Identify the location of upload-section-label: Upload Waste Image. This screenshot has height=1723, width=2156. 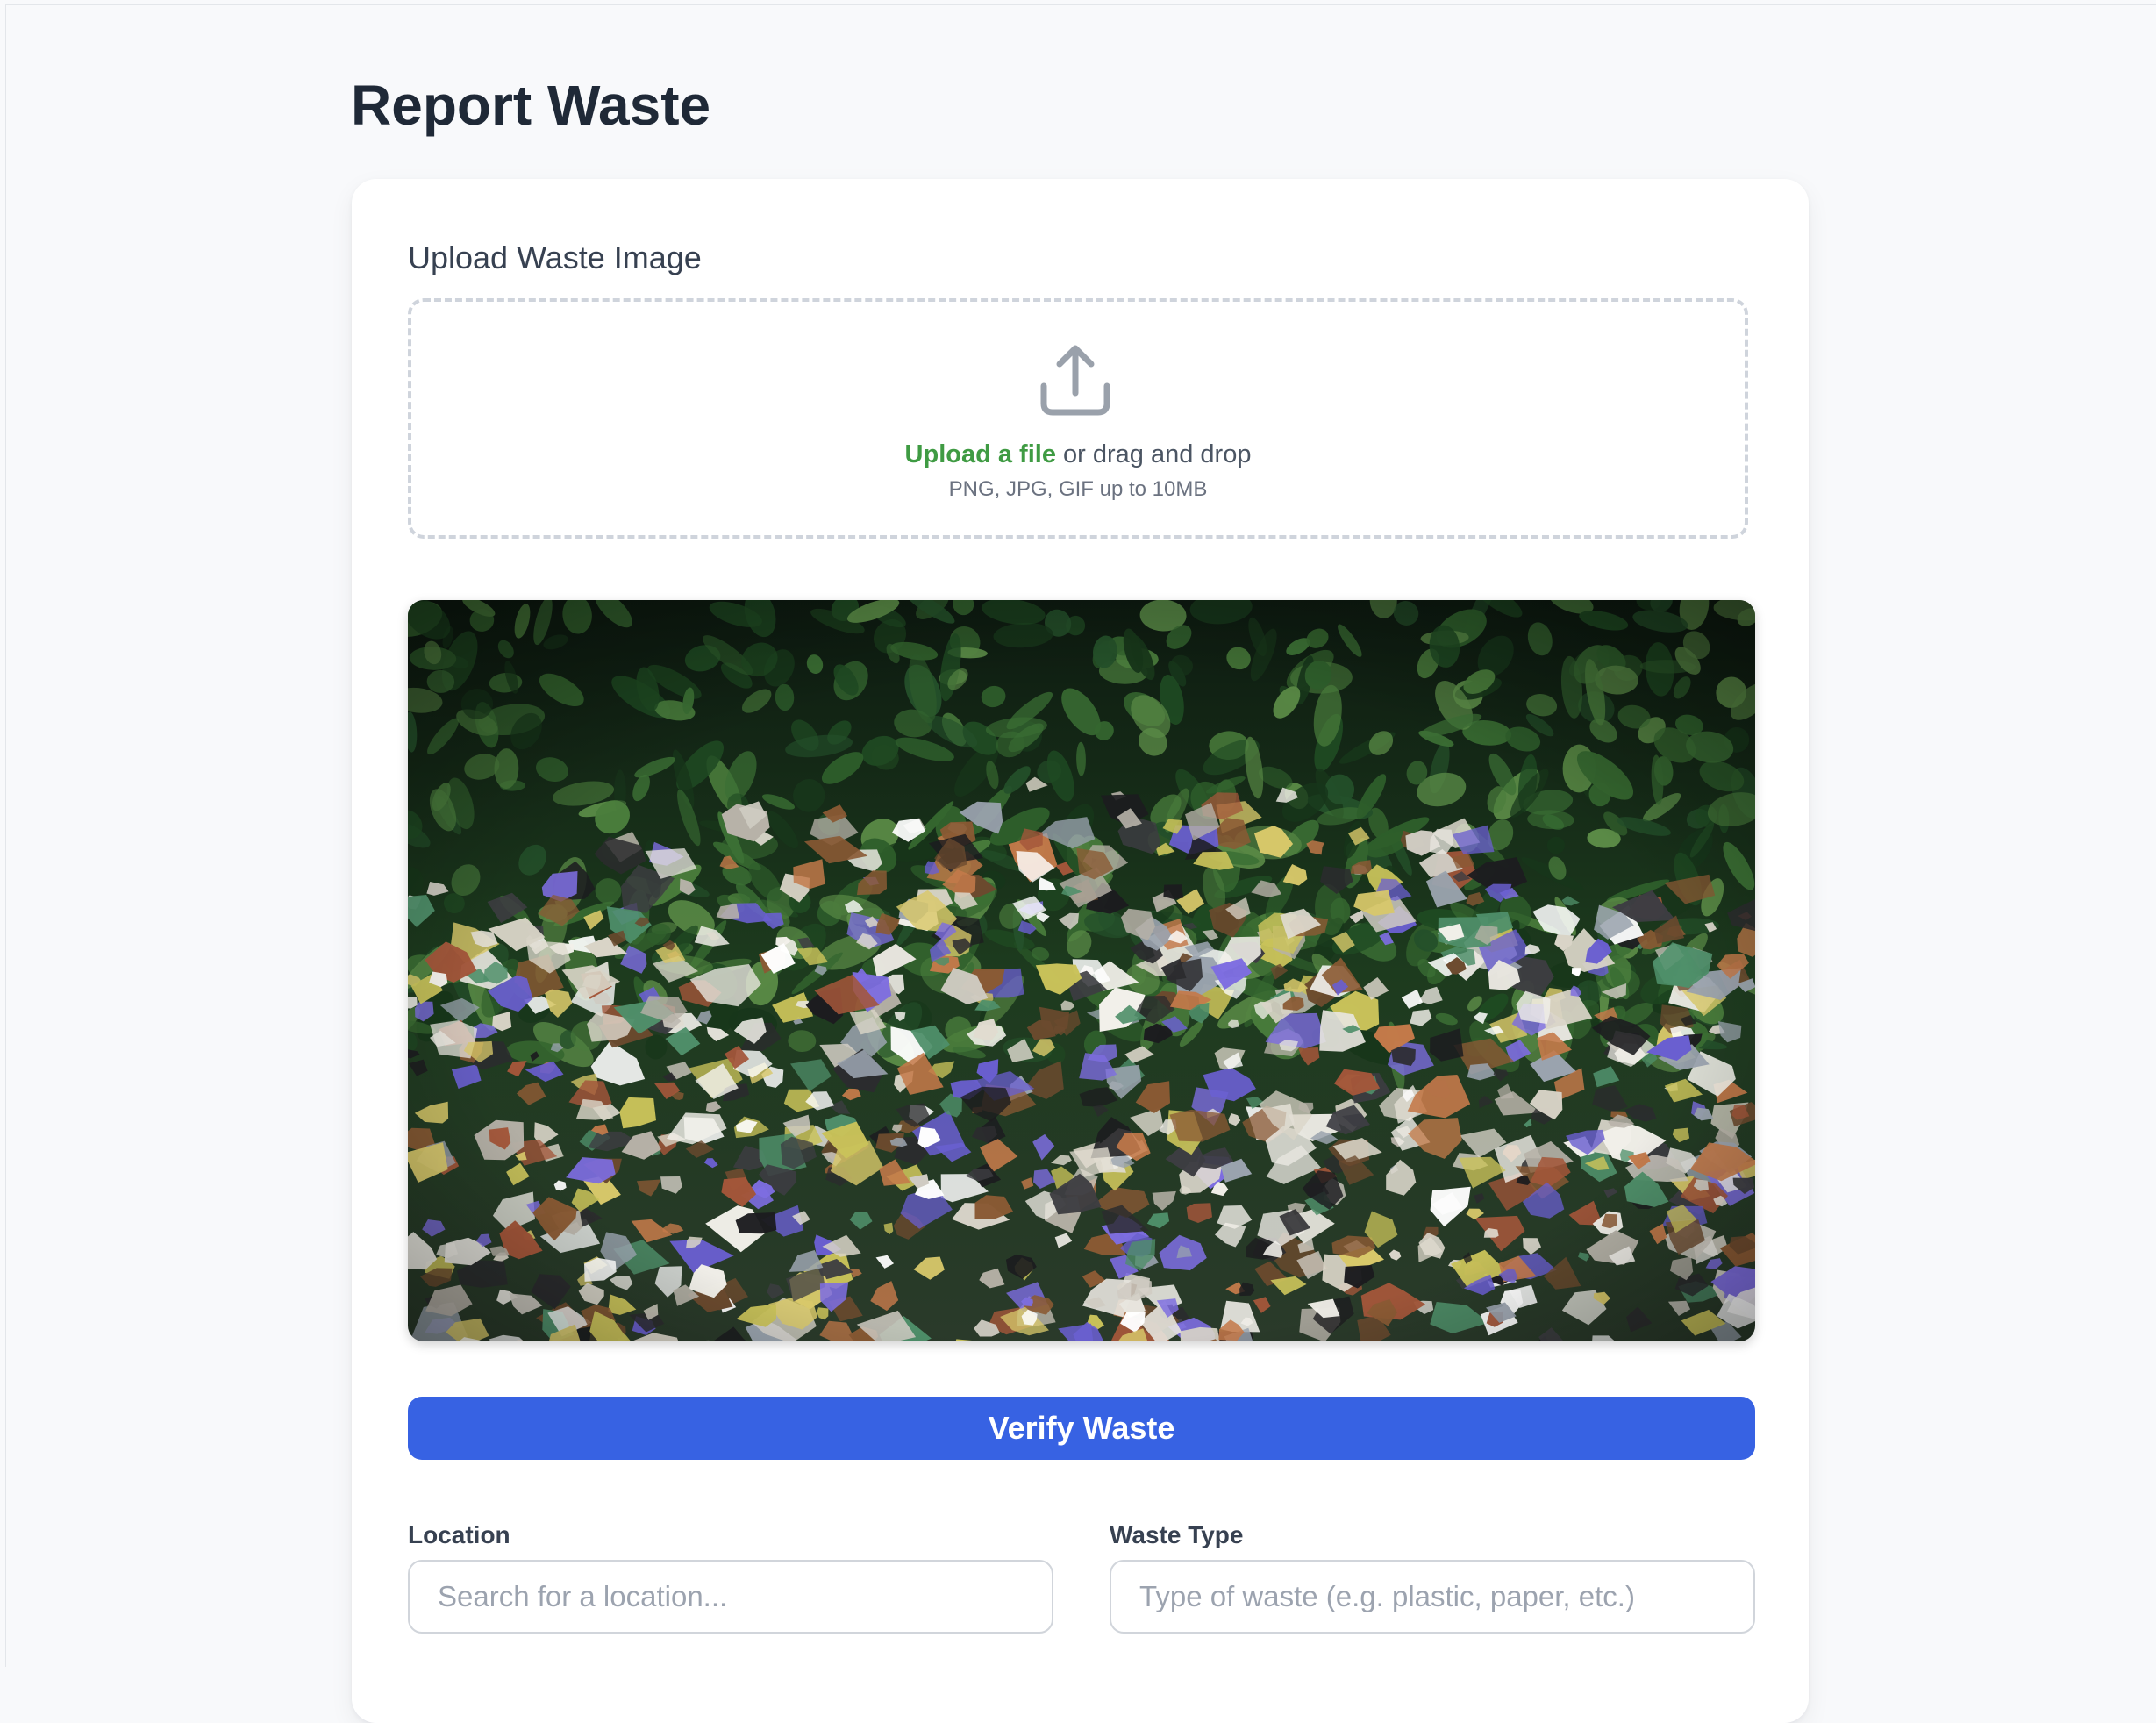
(555, 257).